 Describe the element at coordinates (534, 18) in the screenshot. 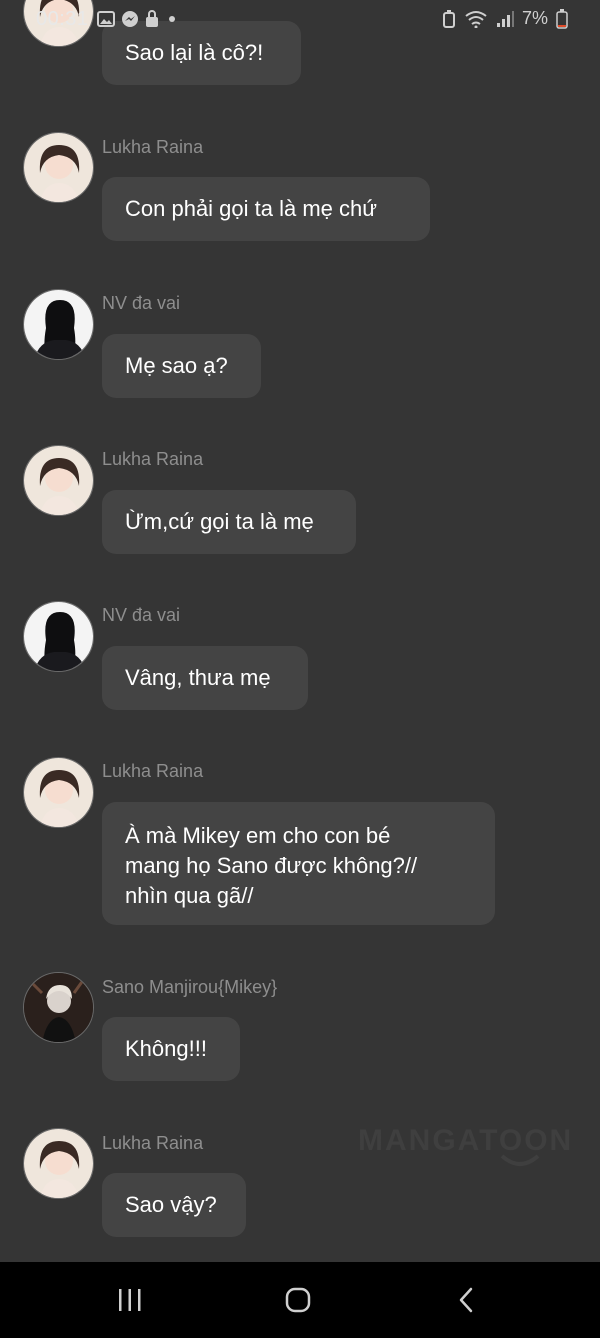

I see `battery-percent: 7%` at that location.